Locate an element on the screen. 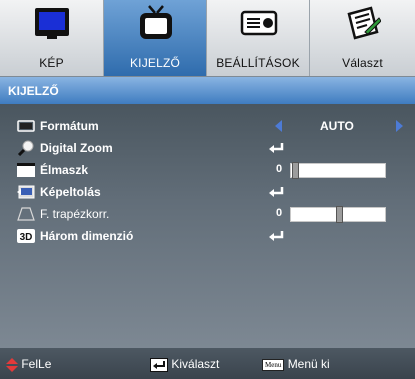 The height and width of the screenshot is (379, 415). menu-item-label: Képeltolás is located at coordinates (70, 192).